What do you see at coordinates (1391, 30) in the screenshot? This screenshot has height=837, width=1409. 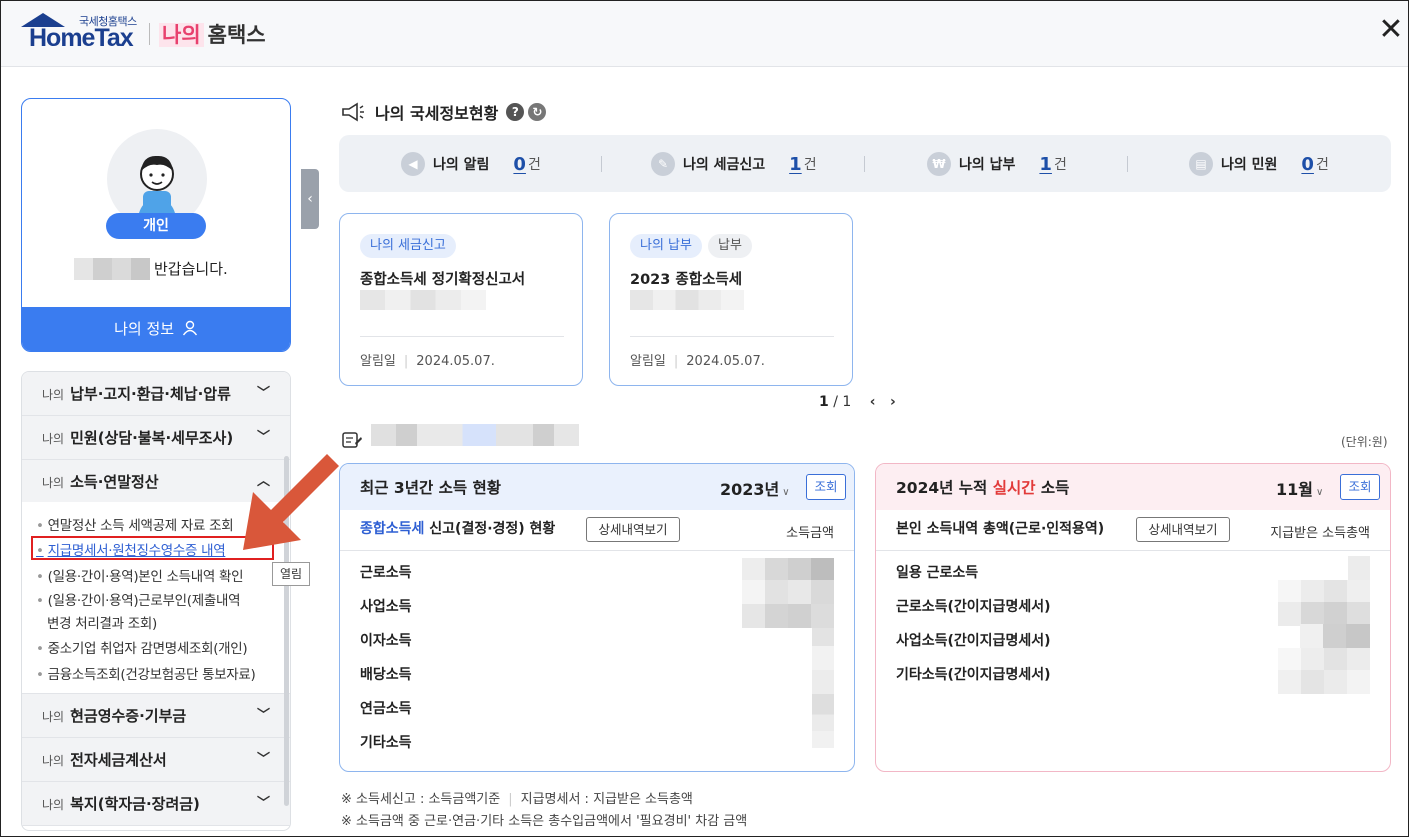 I see `close-icon: ✕` at bounding box center [1391, 30].